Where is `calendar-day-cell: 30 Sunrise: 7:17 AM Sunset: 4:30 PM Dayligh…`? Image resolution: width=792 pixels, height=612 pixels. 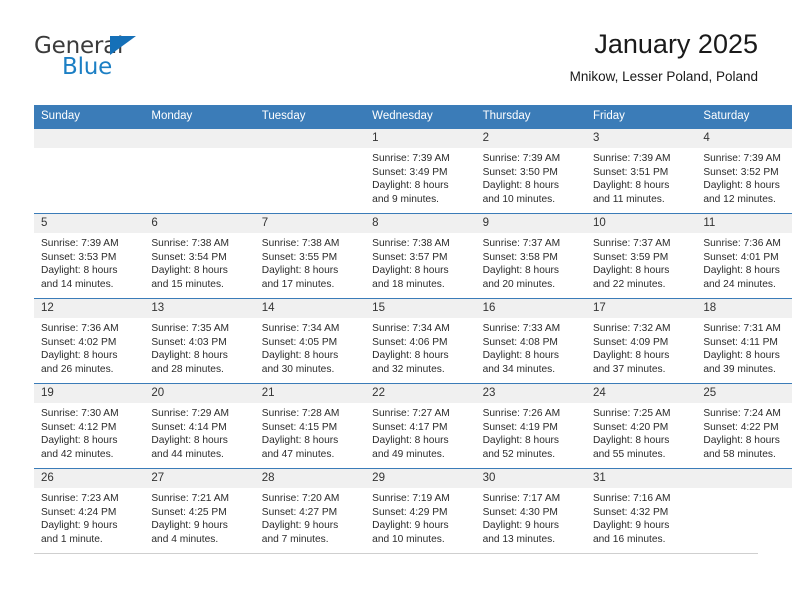 calendar-day-cell: 30 Sunrise: 7:17 AM Sunset: 4:30 PM Dayligh… is located at coordinates (530, 510).